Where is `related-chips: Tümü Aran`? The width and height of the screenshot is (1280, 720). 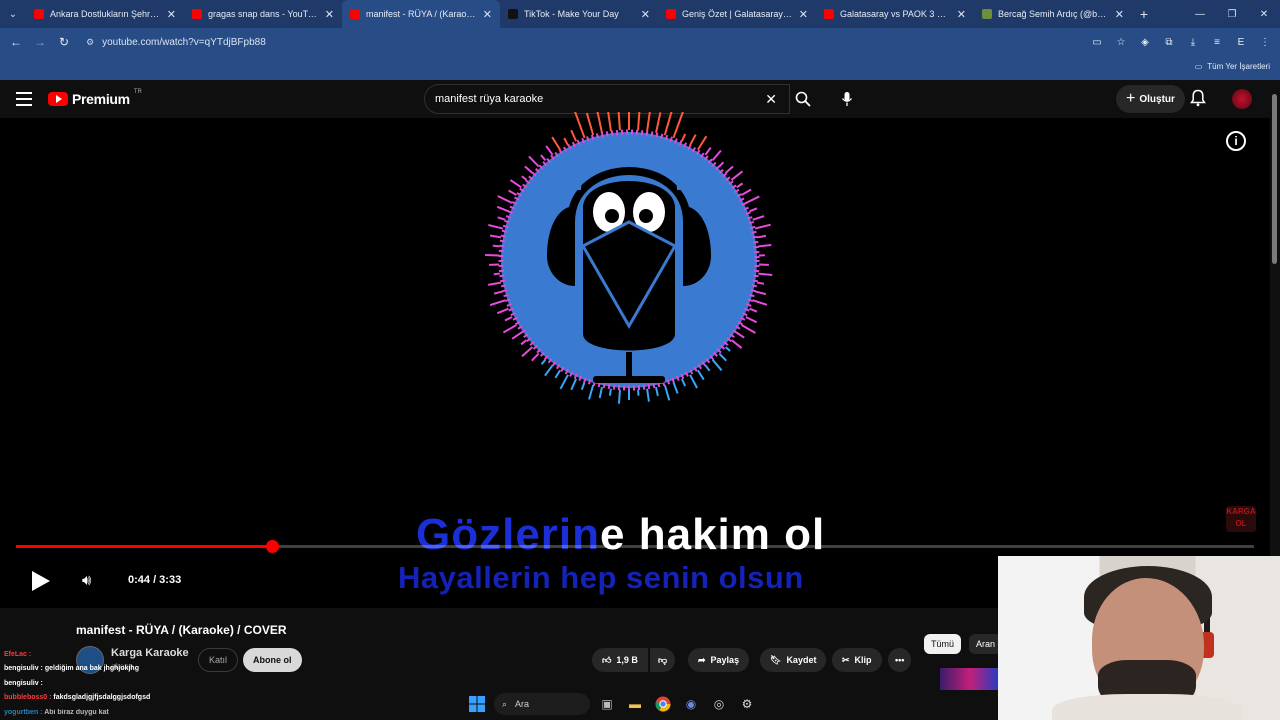 related-chips: Tümü Aran is located at coordinates (963, 644).